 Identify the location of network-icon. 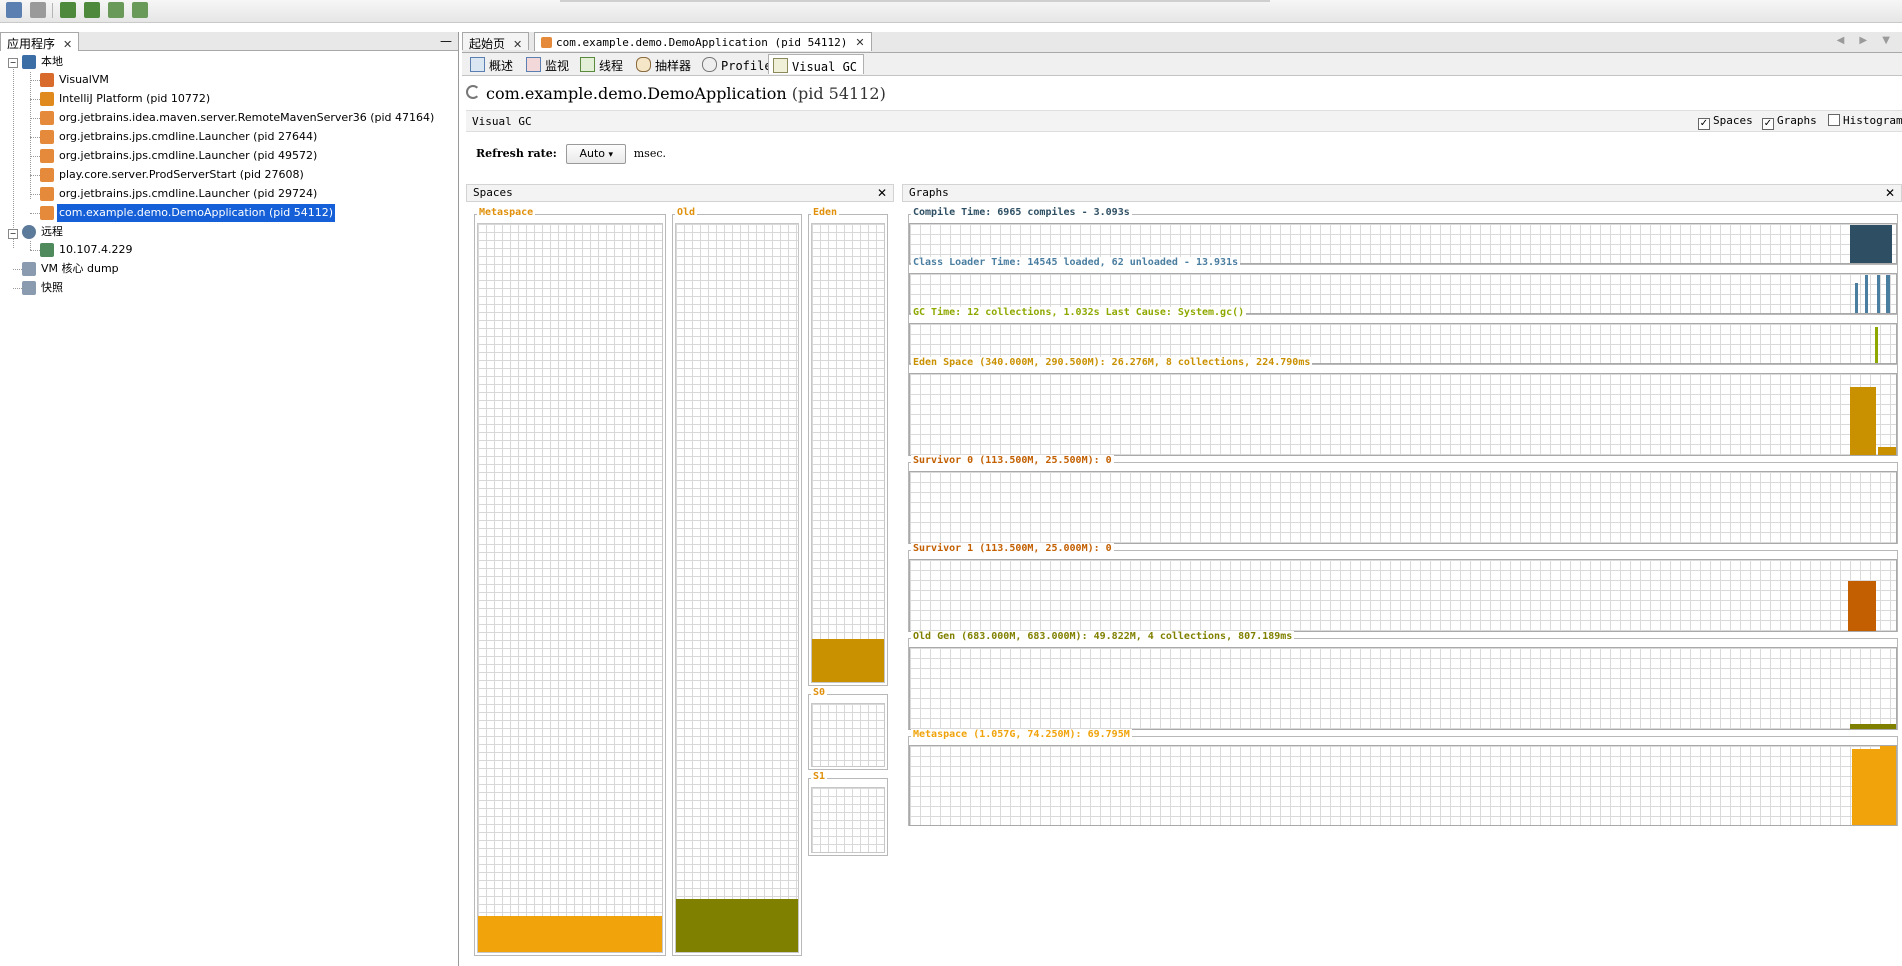
(29, 232).